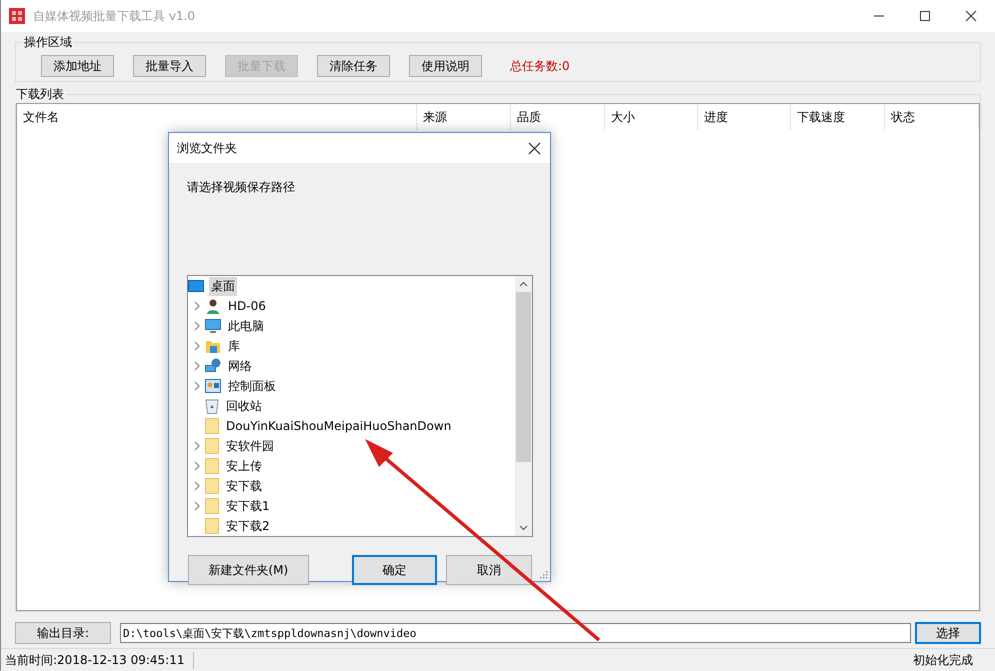 The height and width of the screenshot is (671, 995). What do you see at coordinates (515, 633) in the screenshot?
I see `output-dir-field: D:\tools\桌面\安下载\zmtsppldownasnj\downvideo` at bounding box center [515, 633].